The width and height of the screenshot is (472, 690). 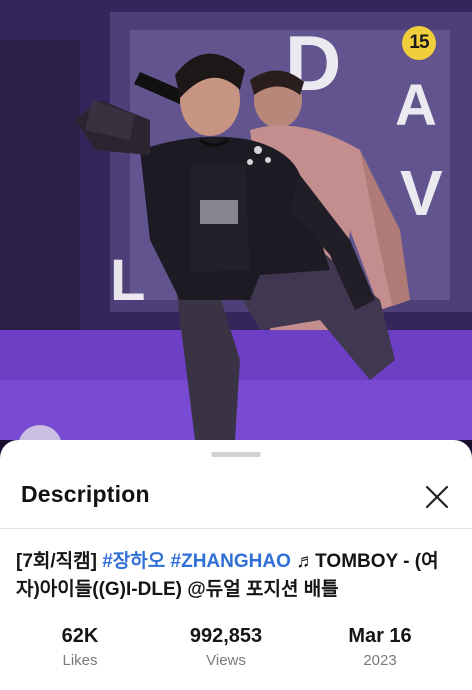 I want to click on stats-row: 62K Likes 992,853 Views Mar 16 2023, so click(x=236, y=650).